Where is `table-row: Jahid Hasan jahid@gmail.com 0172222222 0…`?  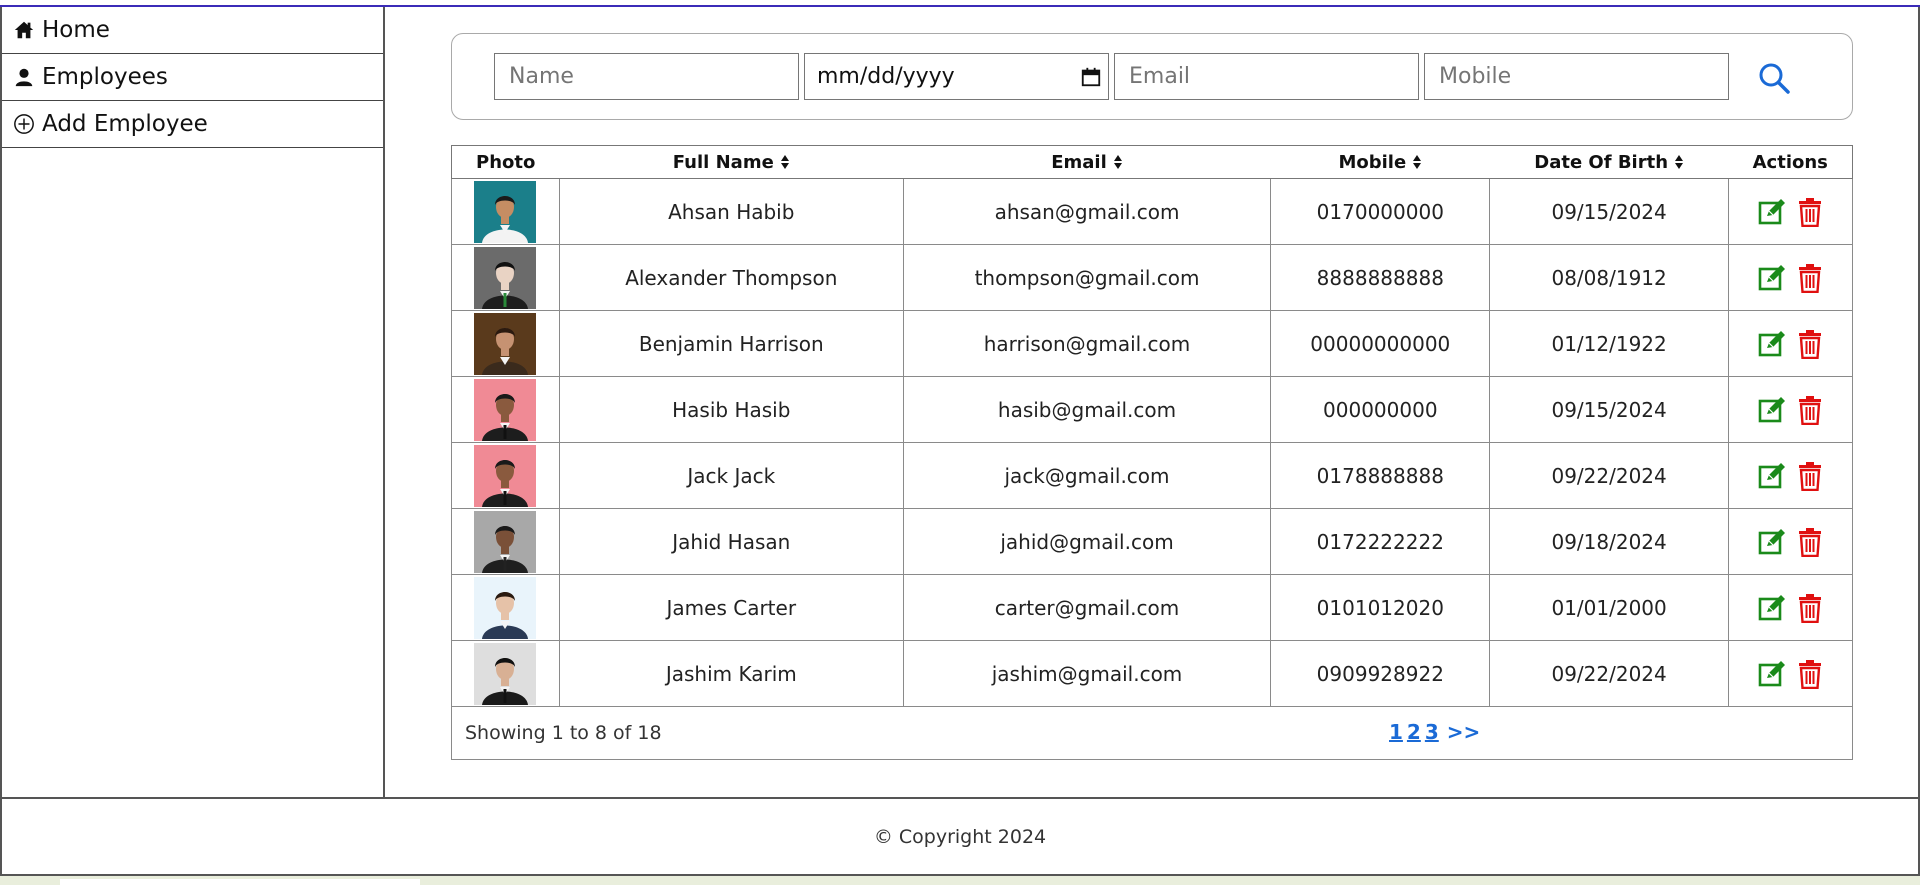 table-row: Jahid Hasan jahid@gmail.com 0172222222 0… is located at coordinates (1152, 541).